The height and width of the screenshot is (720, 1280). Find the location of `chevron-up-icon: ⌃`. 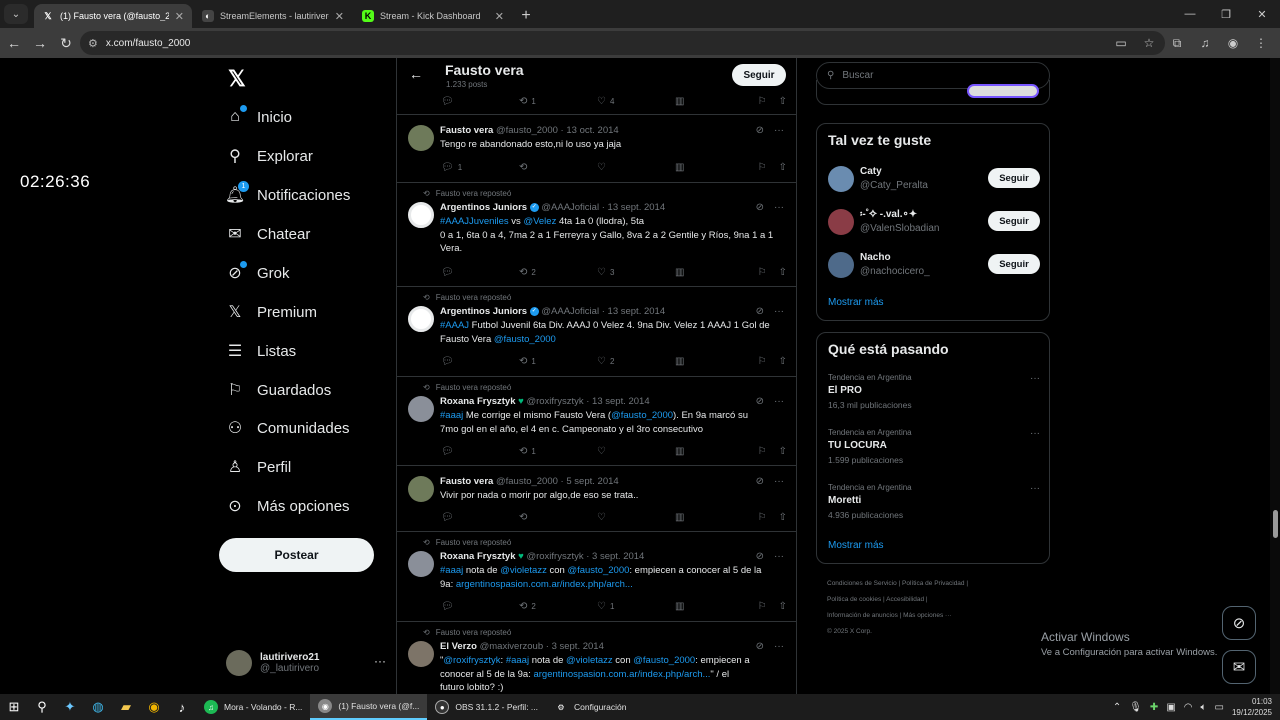

chevron-up-icon: ⌃ is located at coordinates (1117, 707).